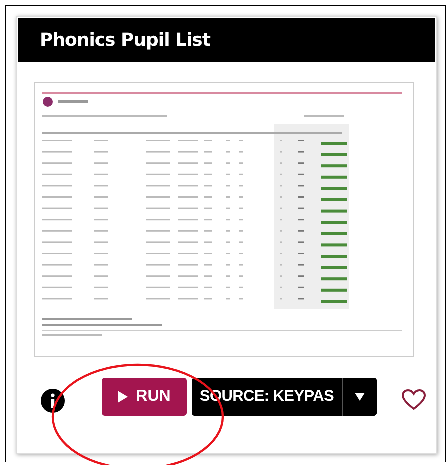 Image resolution: width=448 pixels, height=465 pixels. I want to click on heart-icon, so click(414, 400).